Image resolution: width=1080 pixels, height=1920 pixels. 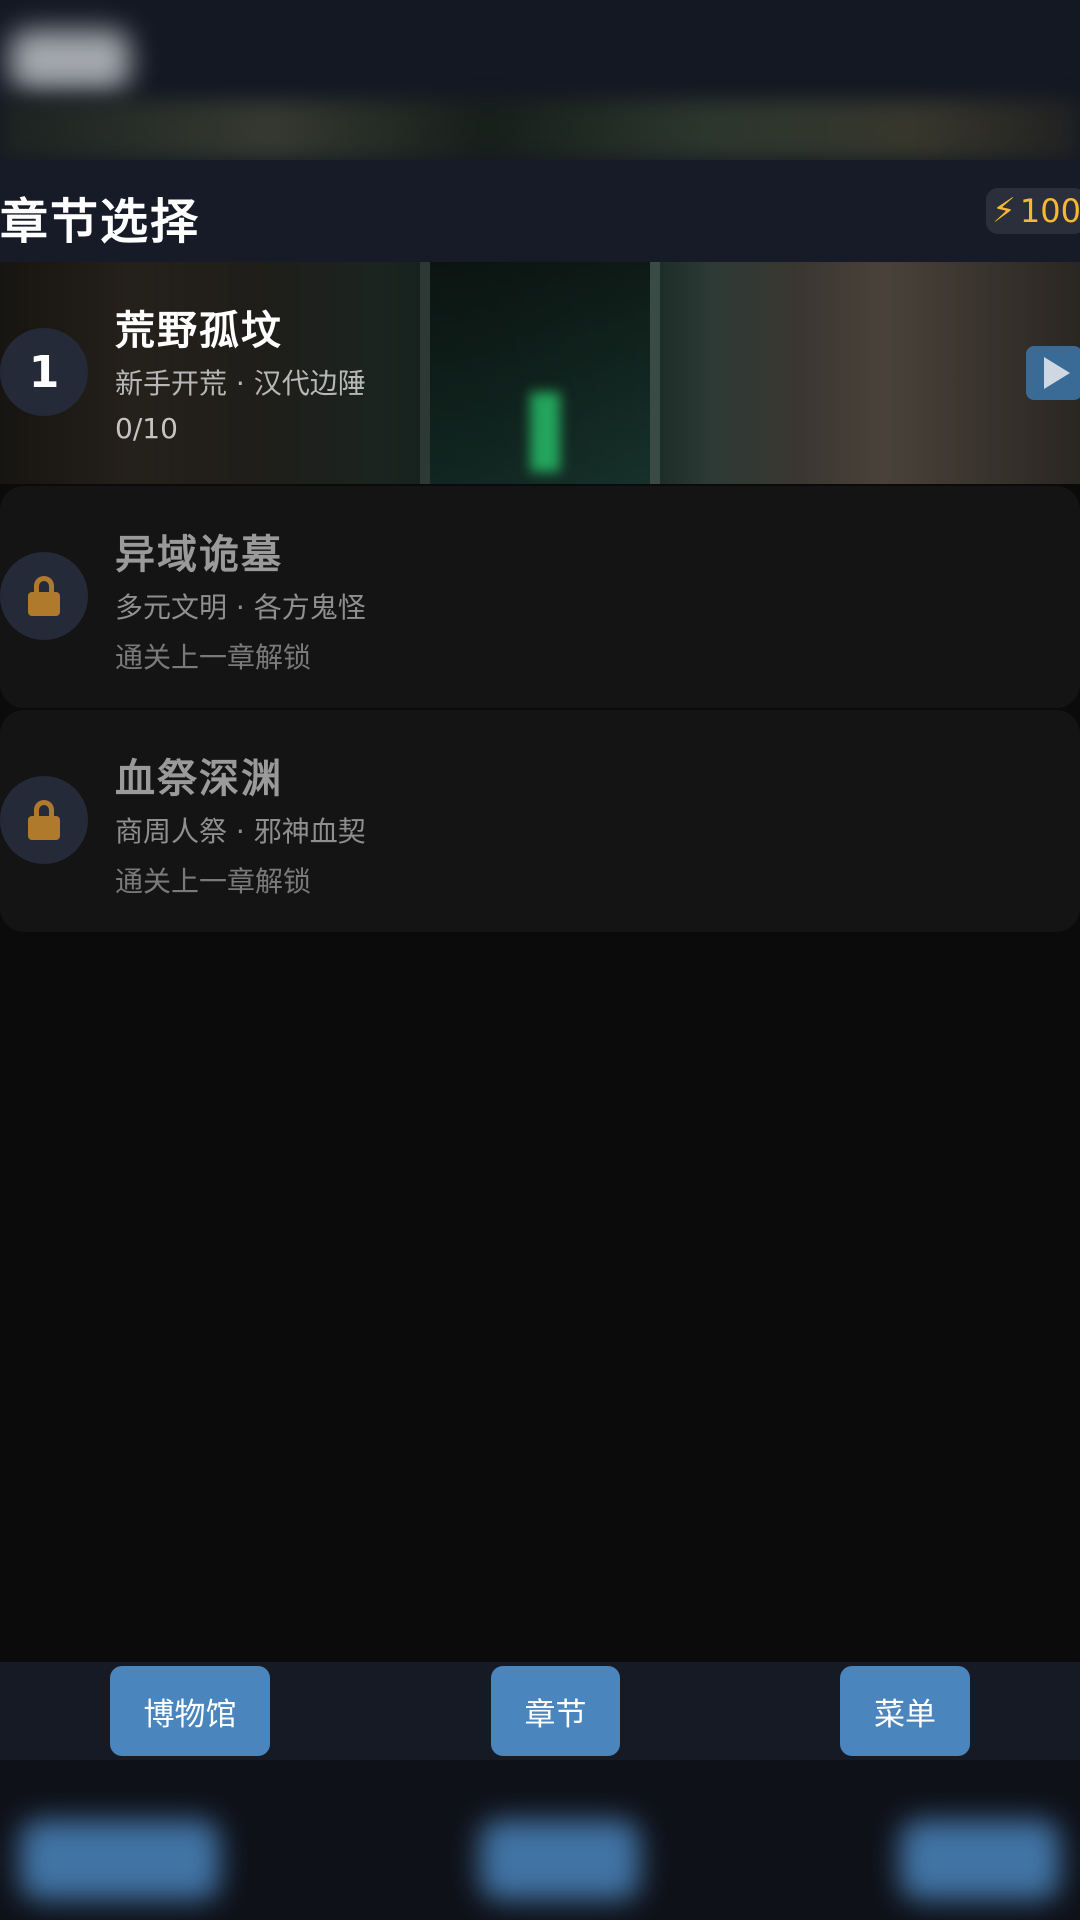 What do you see at coordinates (540, 1840) in the screenshot?
I see `blurred-bottom-overlay` at bounding box center [540, 1840].